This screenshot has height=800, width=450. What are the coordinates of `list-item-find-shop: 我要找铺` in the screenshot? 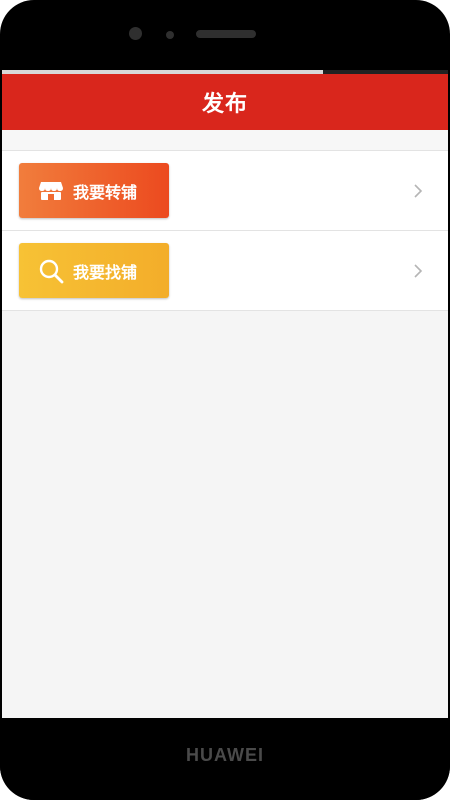 It's located at (225, 271).